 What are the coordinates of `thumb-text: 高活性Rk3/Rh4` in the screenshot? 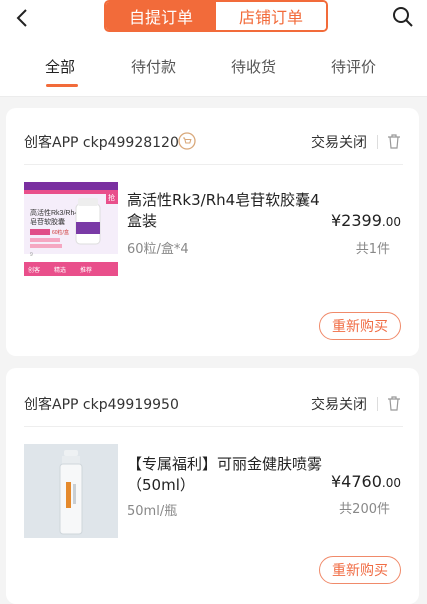 It's located at (54, 212).